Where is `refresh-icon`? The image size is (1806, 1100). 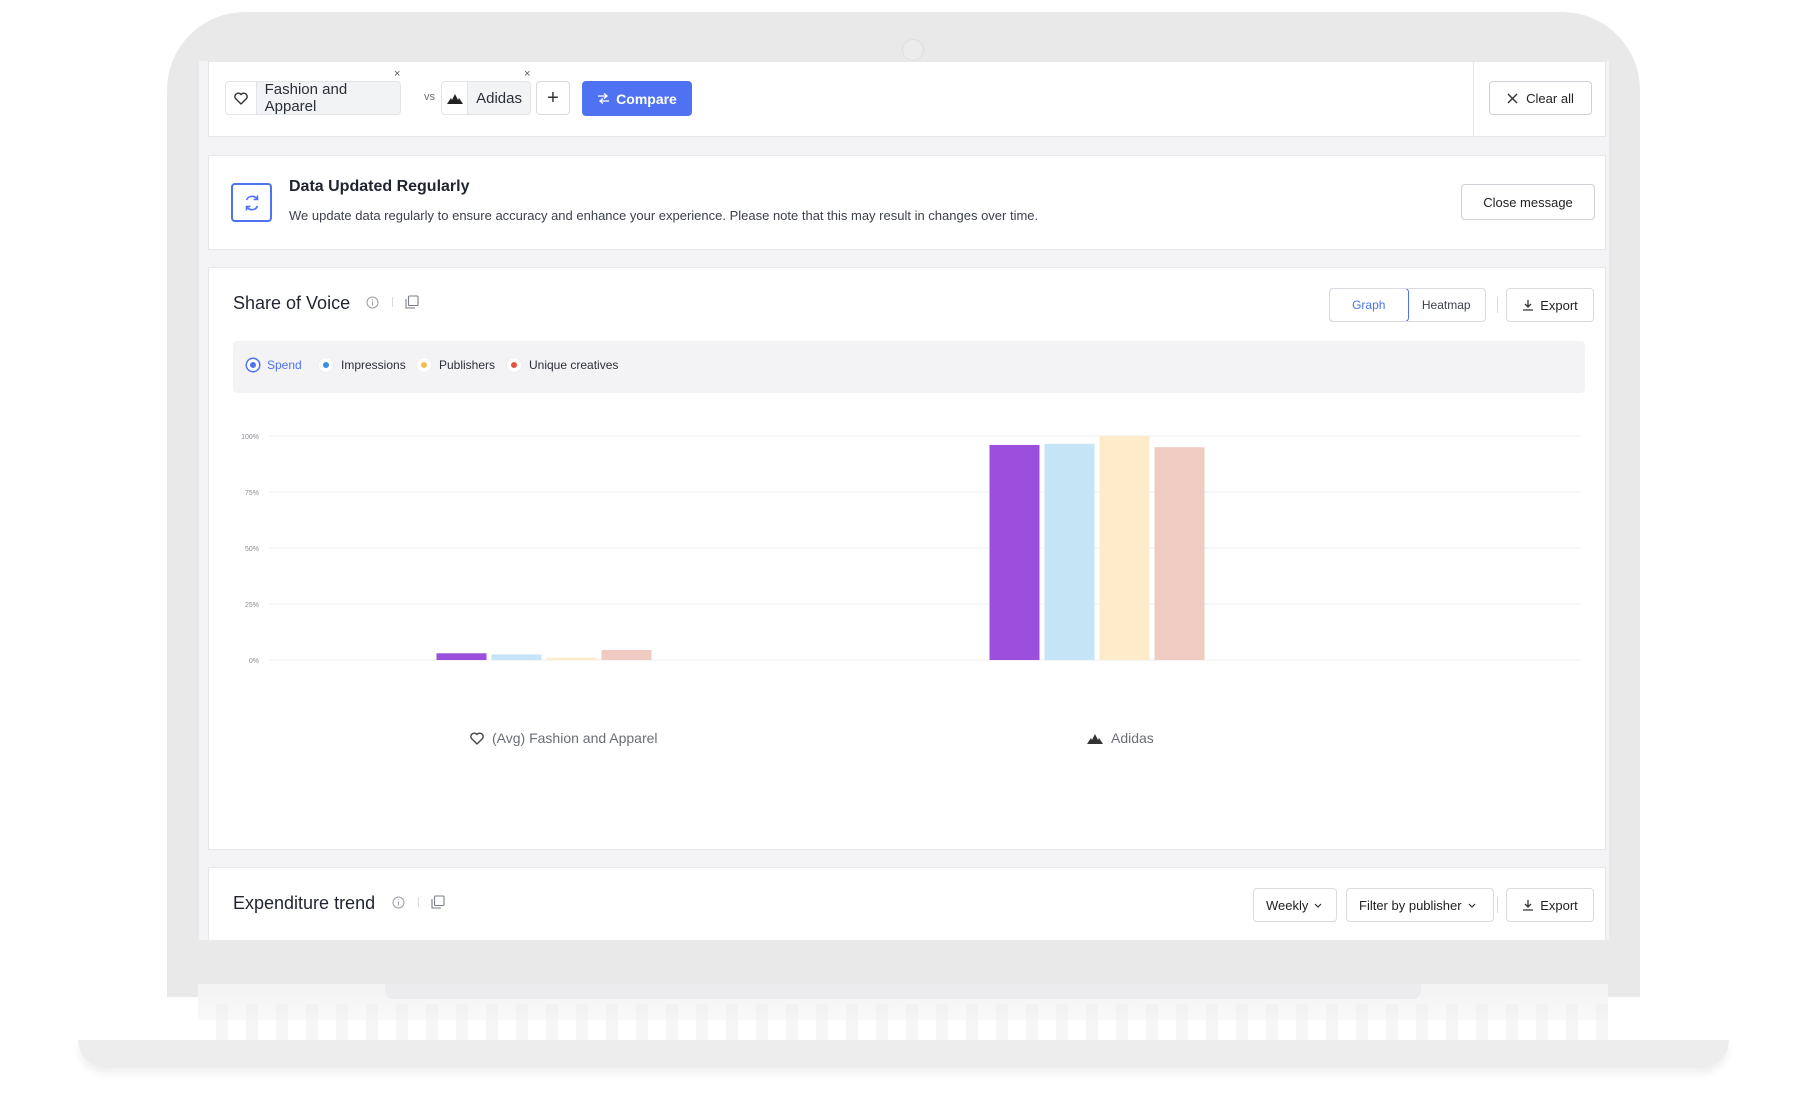
refresh-icon is located at coordinates (251, 202).